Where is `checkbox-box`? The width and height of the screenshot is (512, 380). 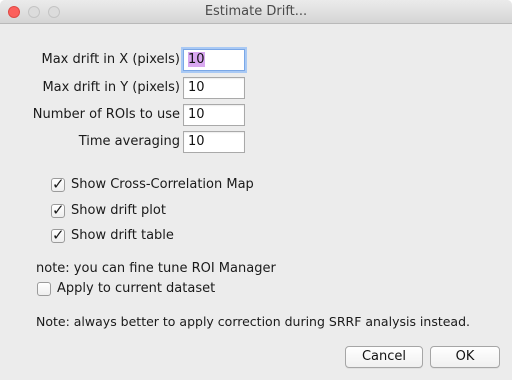
checkbox-box is located at coordinates (44, 289).